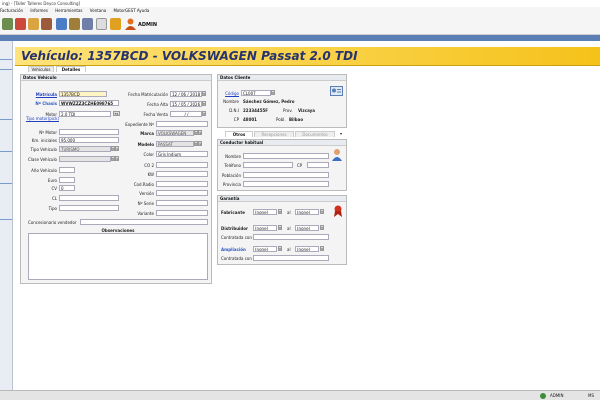  I want to click on distribuidor-from: (none), so click(265, 228).